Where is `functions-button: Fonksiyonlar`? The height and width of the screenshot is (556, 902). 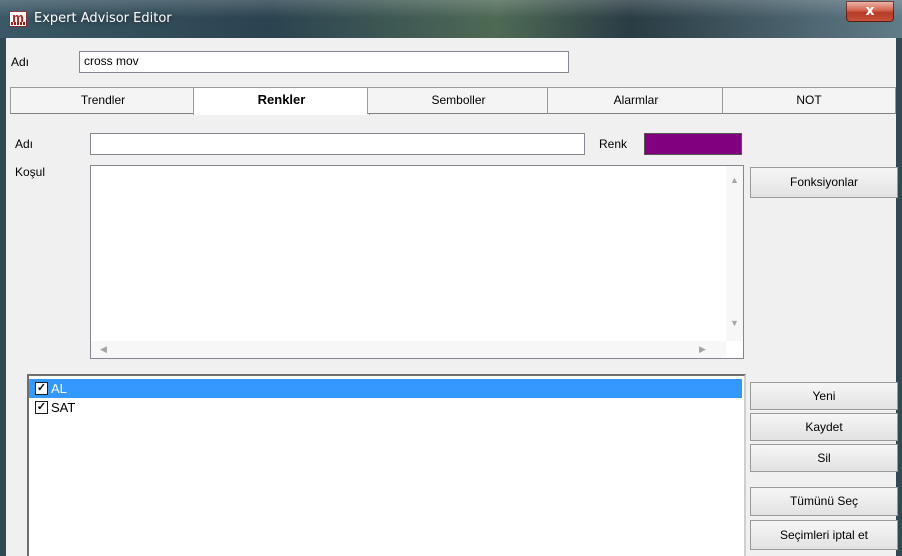
functions-button: Fonksiyonlar is located at coordinates (824, 182).